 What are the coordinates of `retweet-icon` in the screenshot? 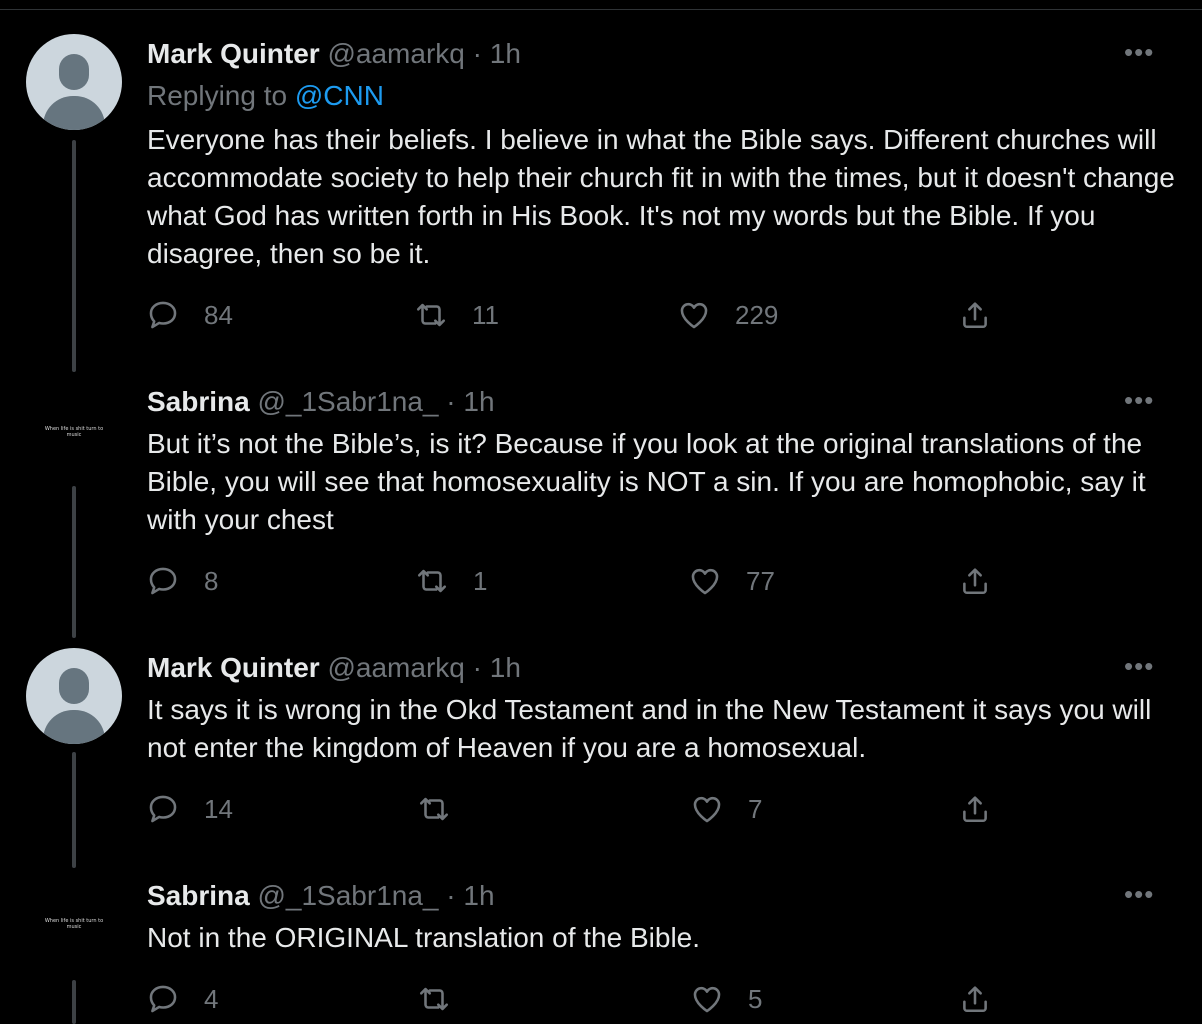 It's located at (434, 999).